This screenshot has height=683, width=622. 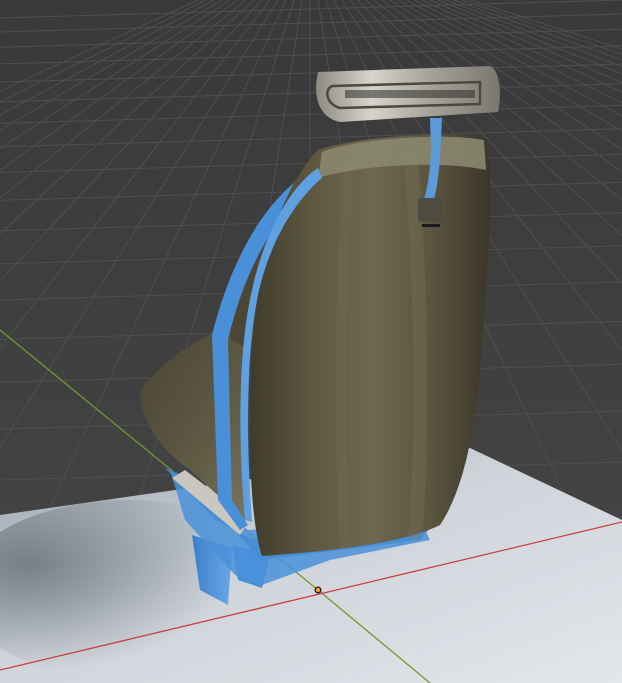 What do you see at coordinates (318, 590) in the screenshot?
I see `origin-icon` at bounding box center [318, 590].